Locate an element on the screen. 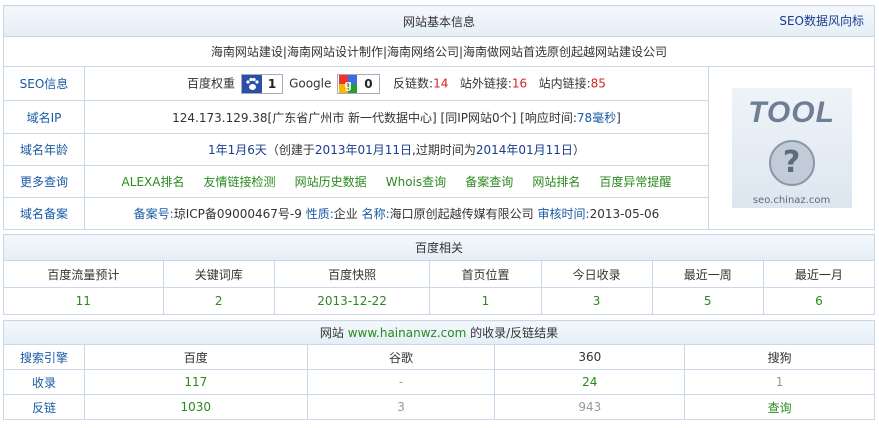 This screenshot has height=428, width=879. backlinks-label: 反链数: is located at coordinates (413, 83).